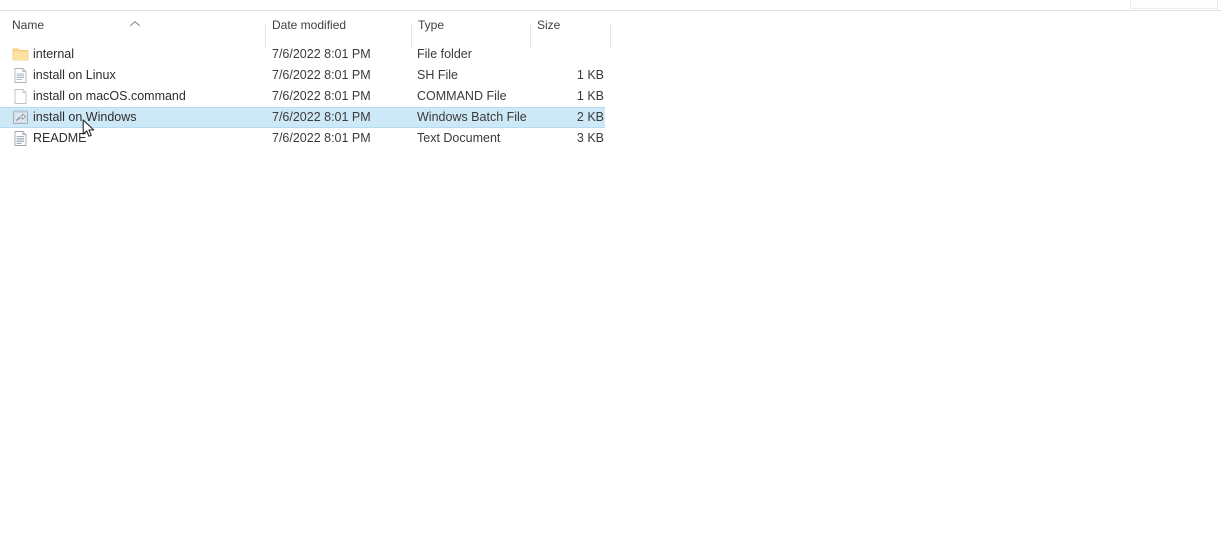 The height and width of the screenshot is (554, 1221). What do you see at coordinates (462, 96) in the screenshot?
I see `file-type: COMMAND File` at bounding box center [462, 96].